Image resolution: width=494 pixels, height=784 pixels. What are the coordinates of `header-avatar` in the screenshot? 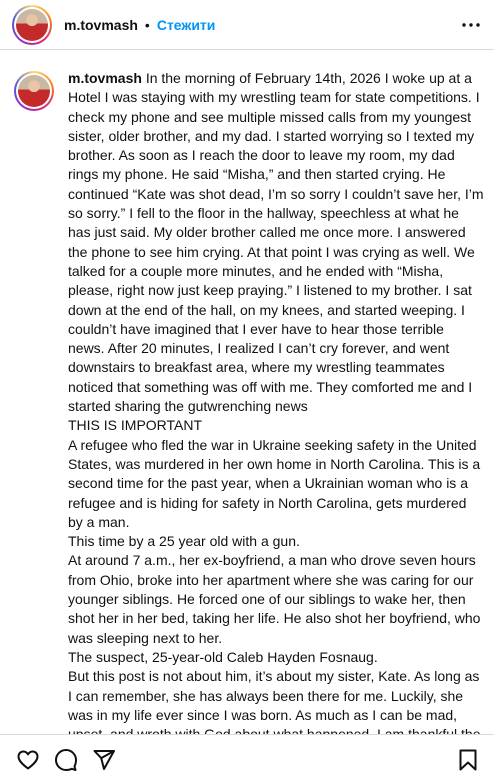 It's located at (32, 24).